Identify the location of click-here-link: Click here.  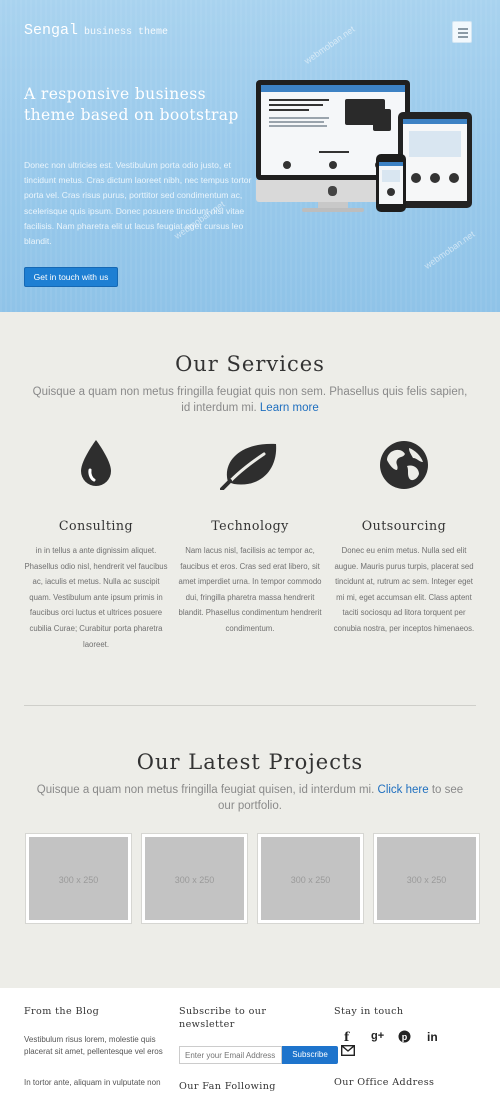
(403, 790).